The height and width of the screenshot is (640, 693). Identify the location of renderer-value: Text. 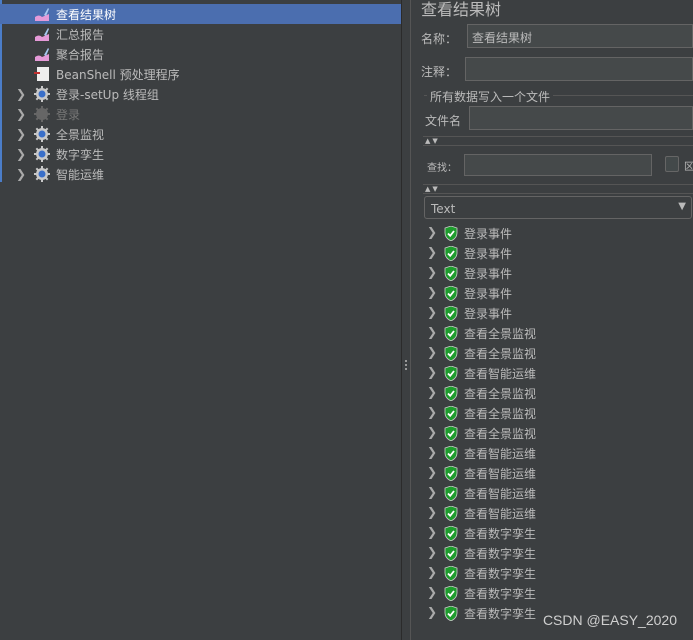
(443, 209).